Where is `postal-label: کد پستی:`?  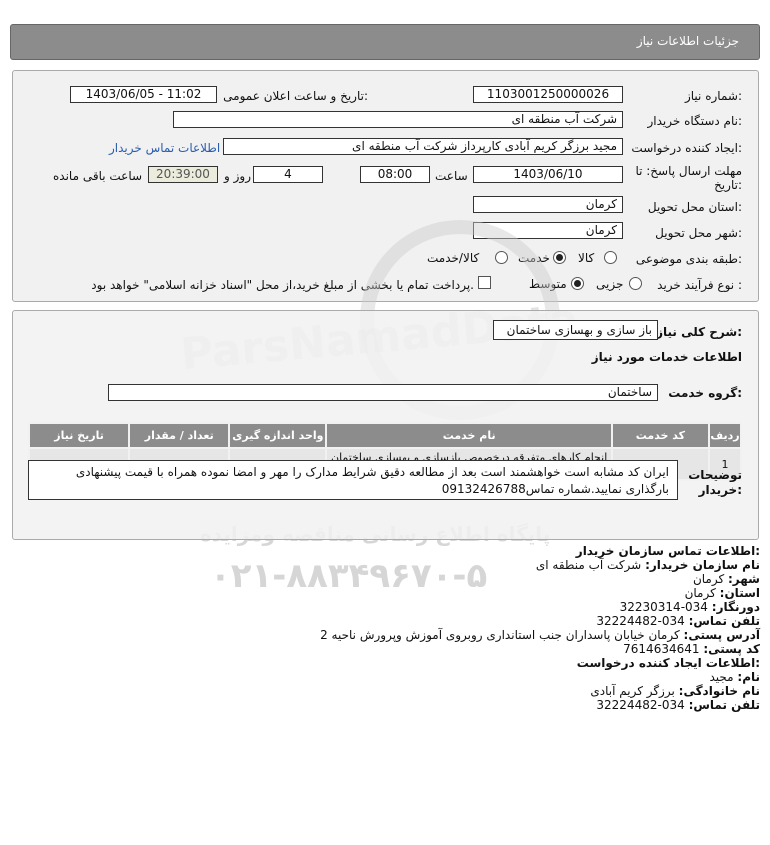 postal-label: کد پستی: is located at coordinates (731, 649).